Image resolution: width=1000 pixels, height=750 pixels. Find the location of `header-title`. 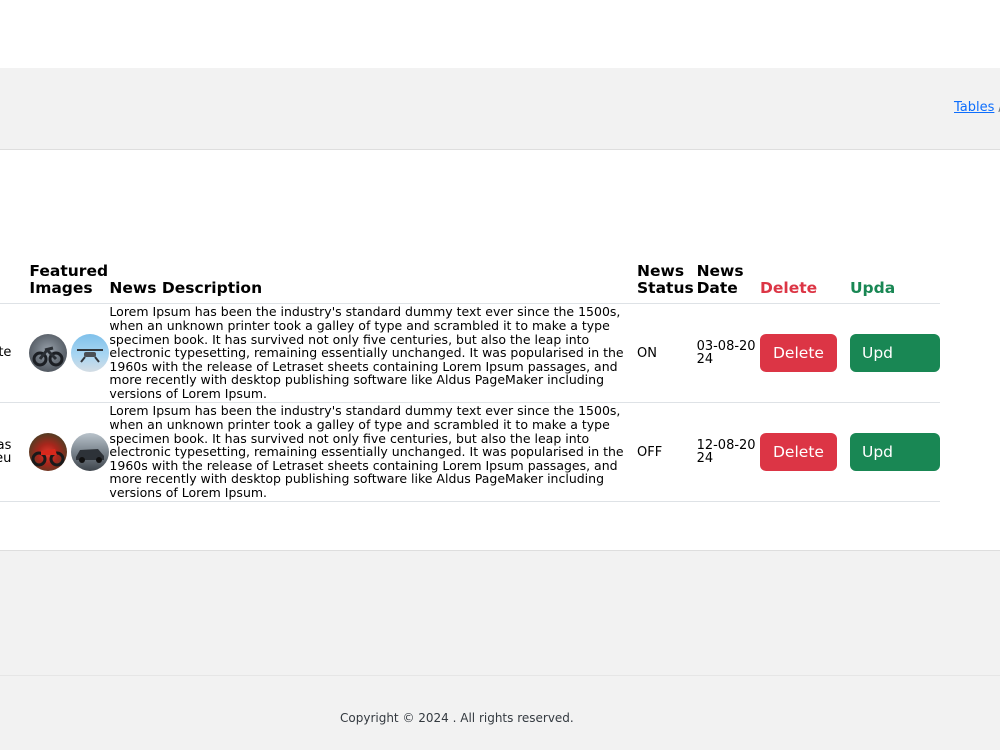

header-title is located at coordinates (15, 283).